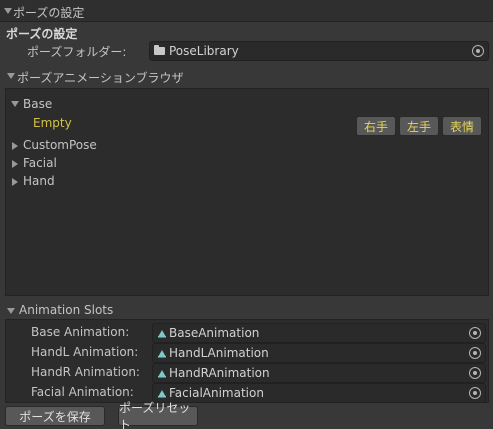 The width and height of the screenshot is (493, 429). What do you see at coordinates (100, 78) in the screenshot?
I see `browser-title: ポーズアニメーションブラウザ` at bounding box center [100, 78].